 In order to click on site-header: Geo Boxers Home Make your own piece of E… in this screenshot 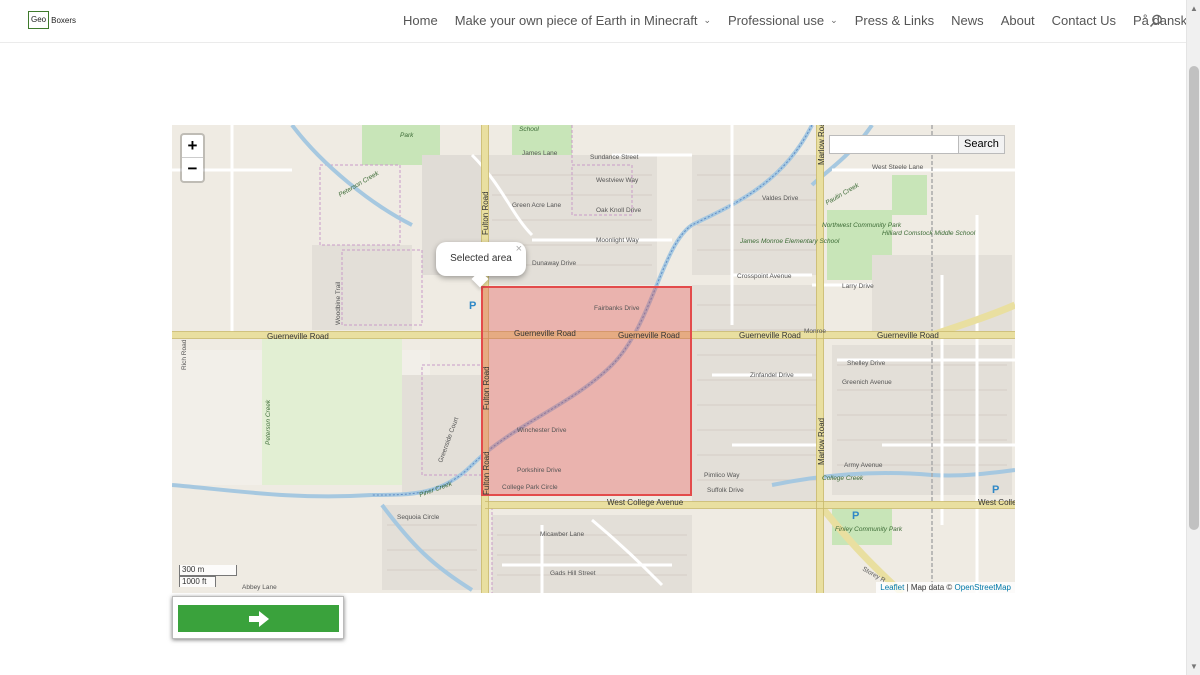, I will do `click(593, 21)`.